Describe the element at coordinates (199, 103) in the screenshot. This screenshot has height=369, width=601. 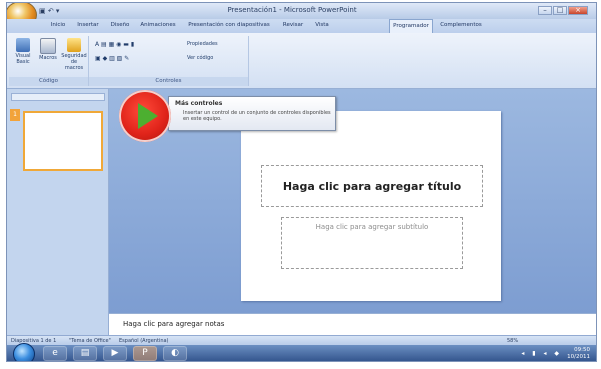
I see `tooltip-title: Más controles` at that location.